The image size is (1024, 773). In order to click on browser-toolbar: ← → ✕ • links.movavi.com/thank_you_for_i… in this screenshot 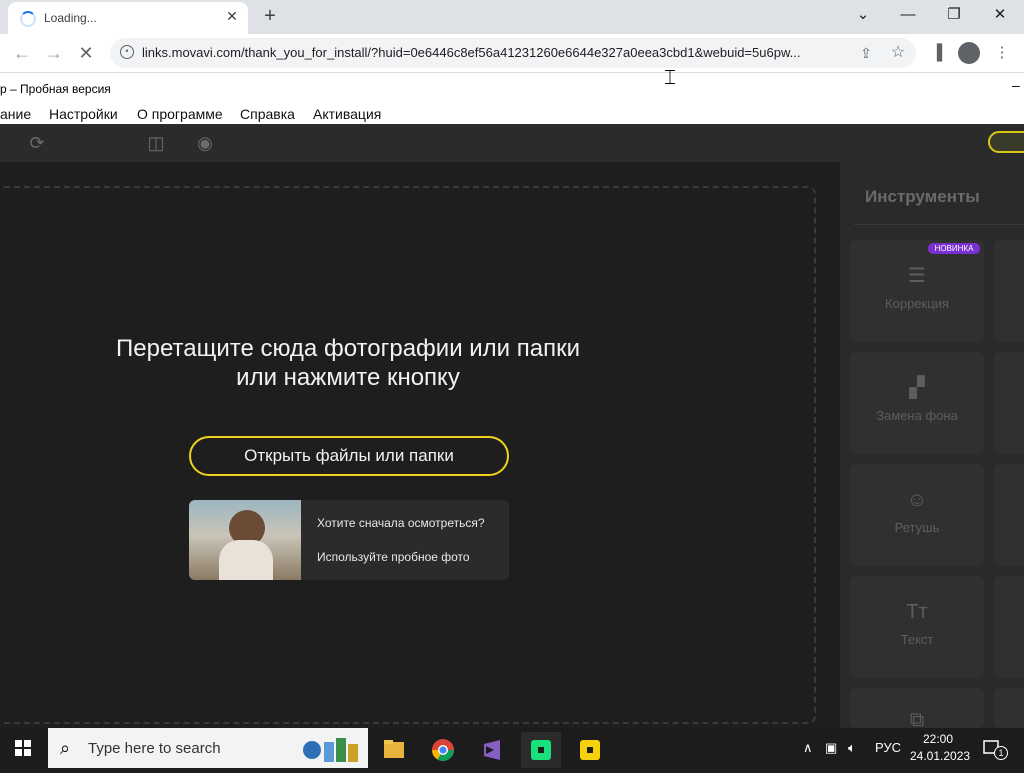, I will do `click(512, 53)`.